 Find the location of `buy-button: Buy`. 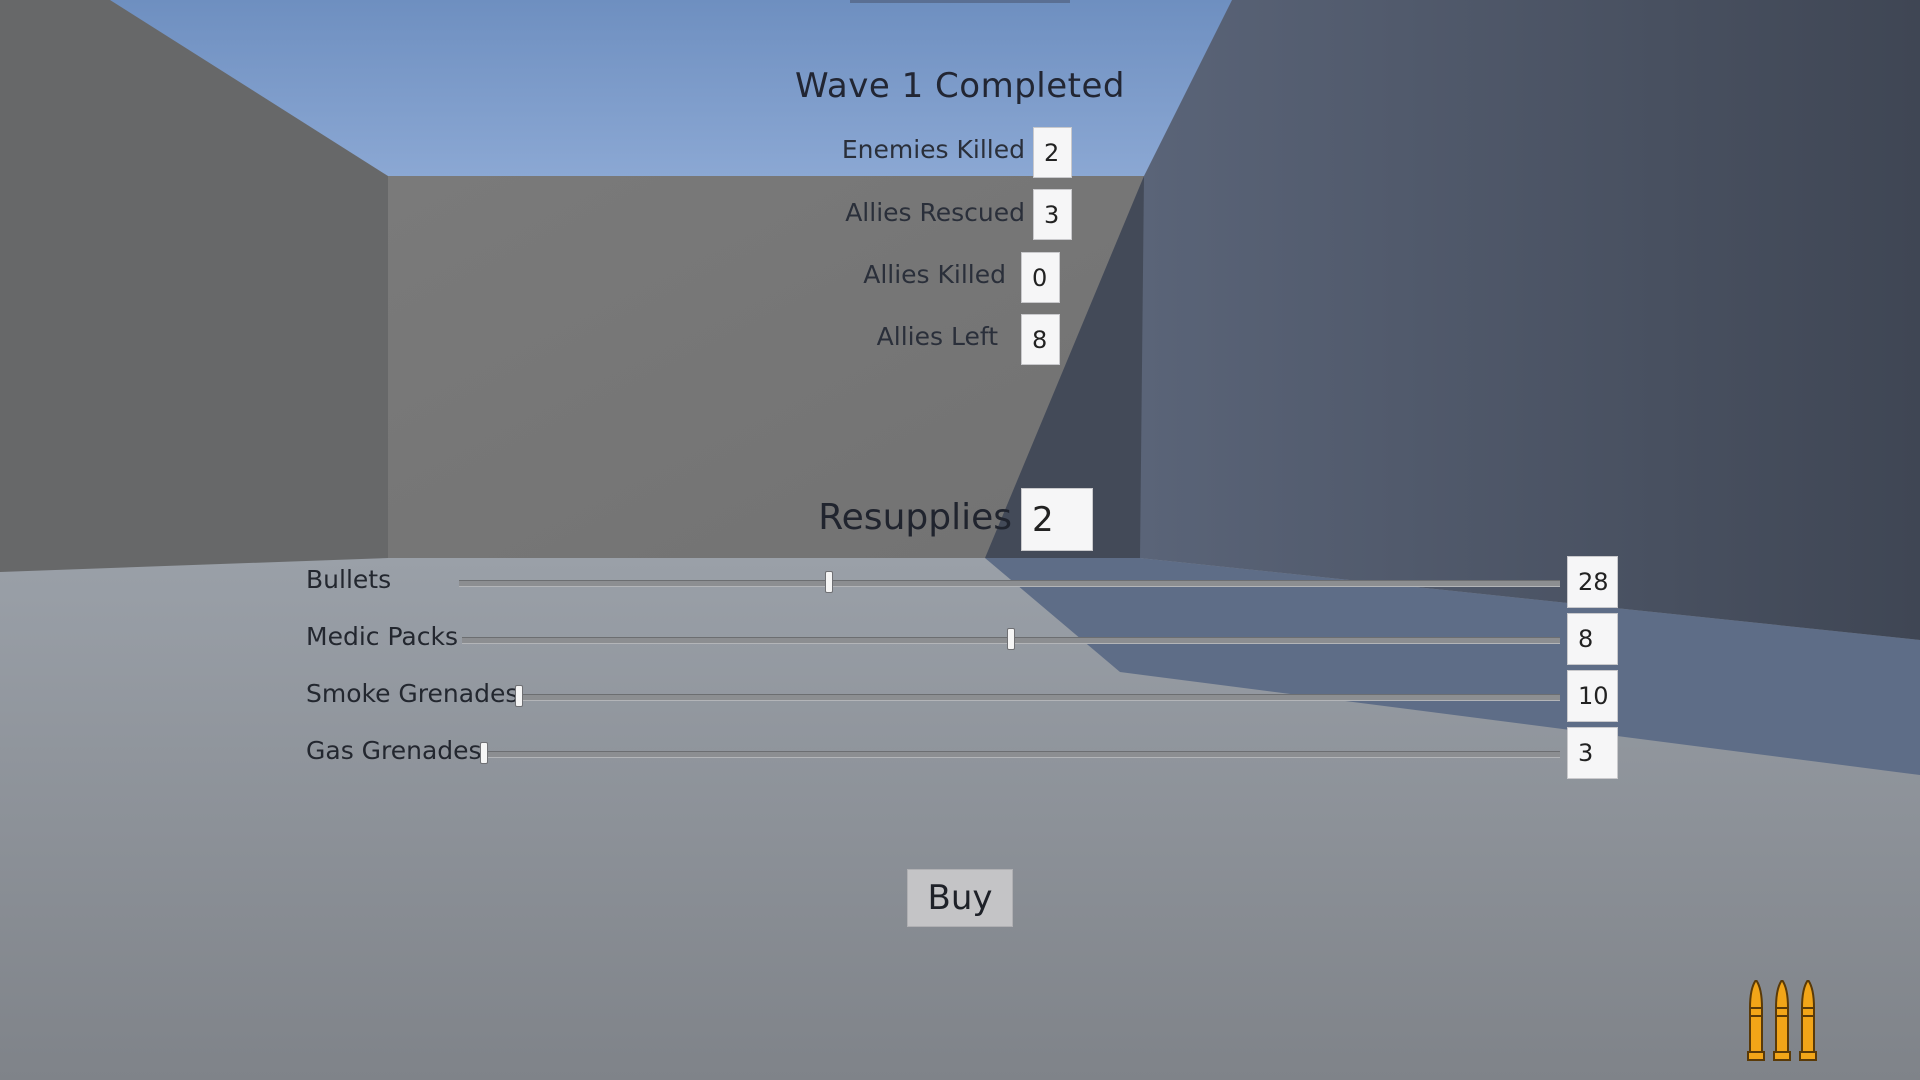

buy-button: Buy is located at coordinates (960, 898).